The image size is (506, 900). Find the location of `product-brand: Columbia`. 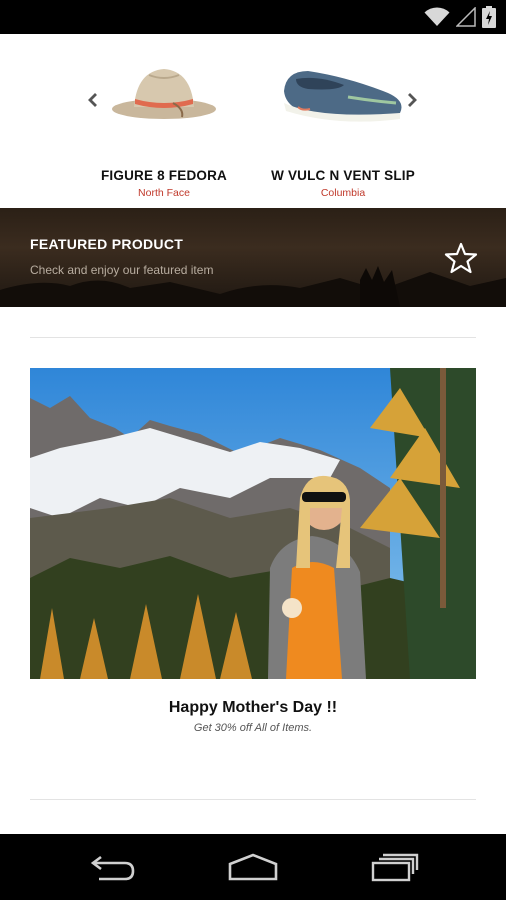

product-brand: Columbia is located at coordinates (343, 193).